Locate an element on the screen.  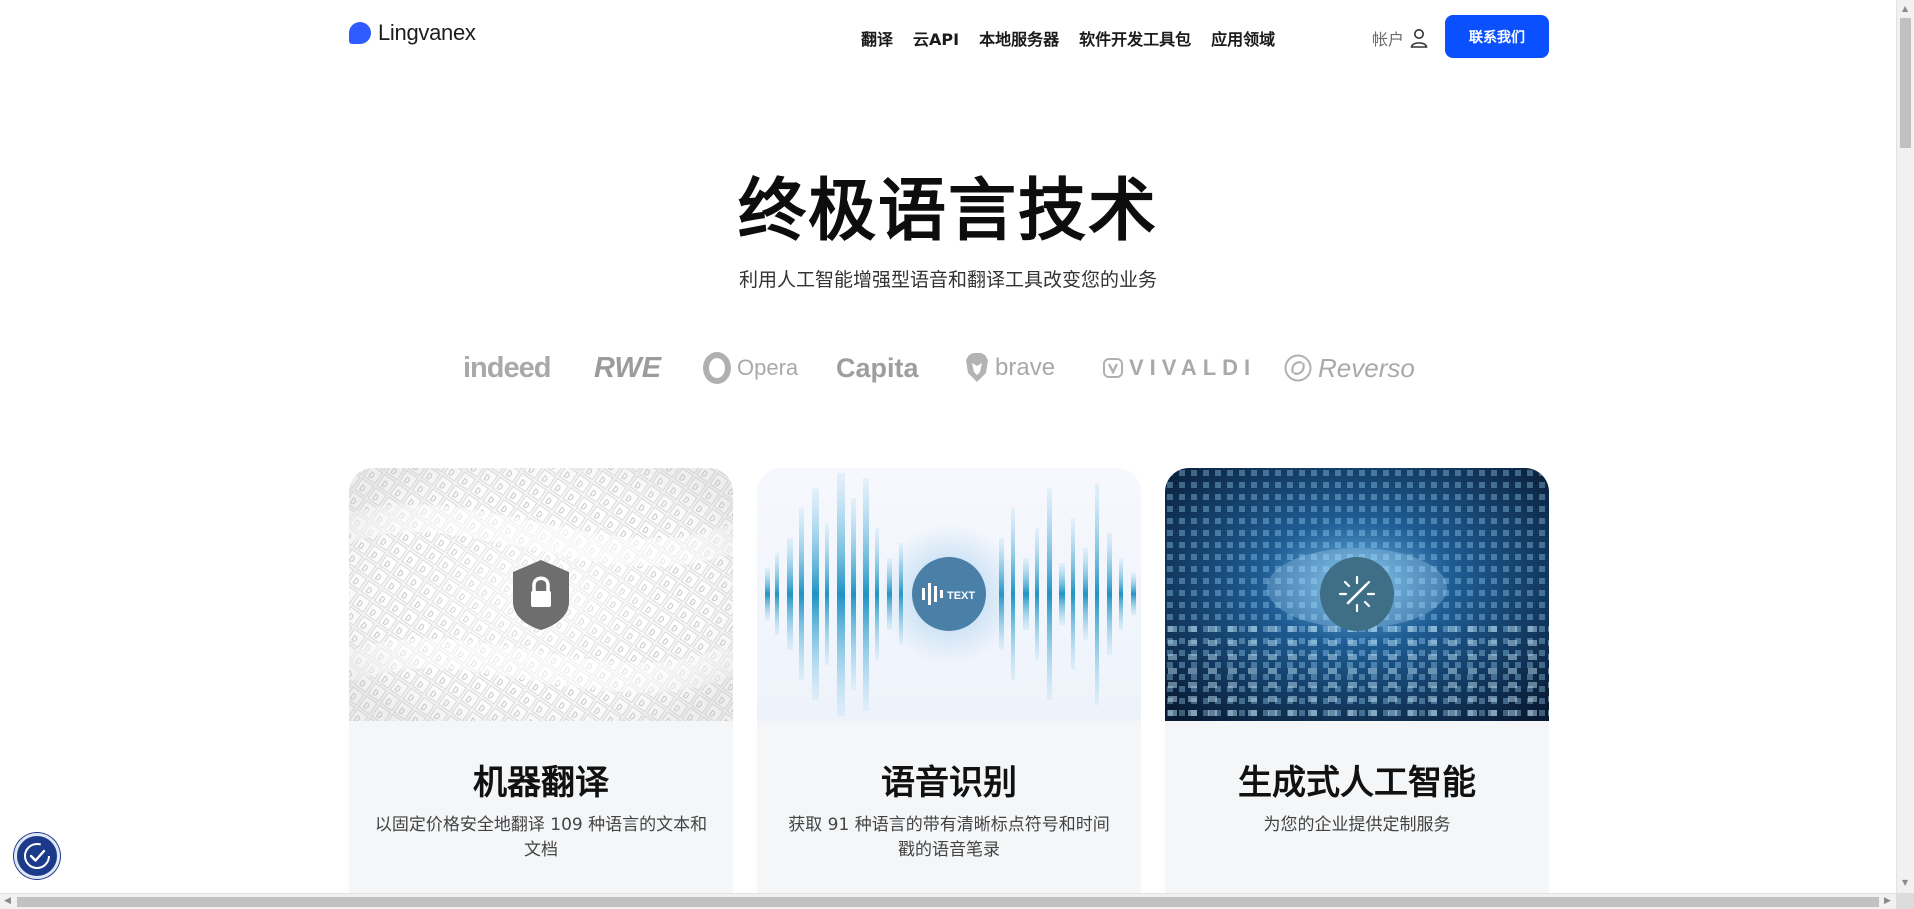
speech-to-text-badge: TEXT is located at coordinates (949, 594).